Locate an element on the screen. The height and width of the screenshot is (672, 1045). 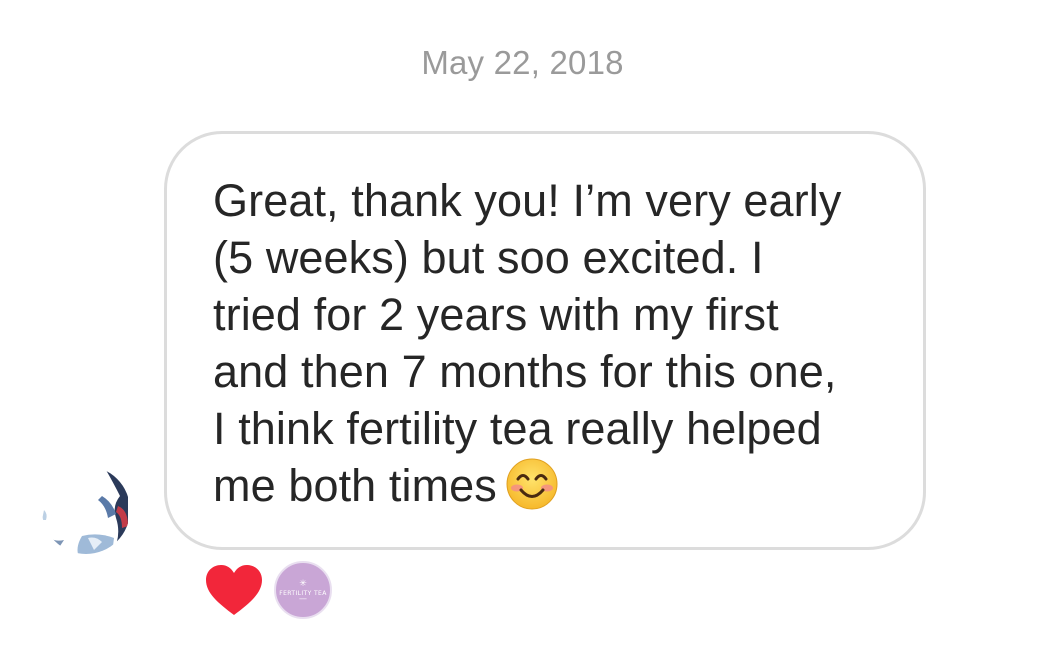
sender-avatar is located at coordinates (86, 510).